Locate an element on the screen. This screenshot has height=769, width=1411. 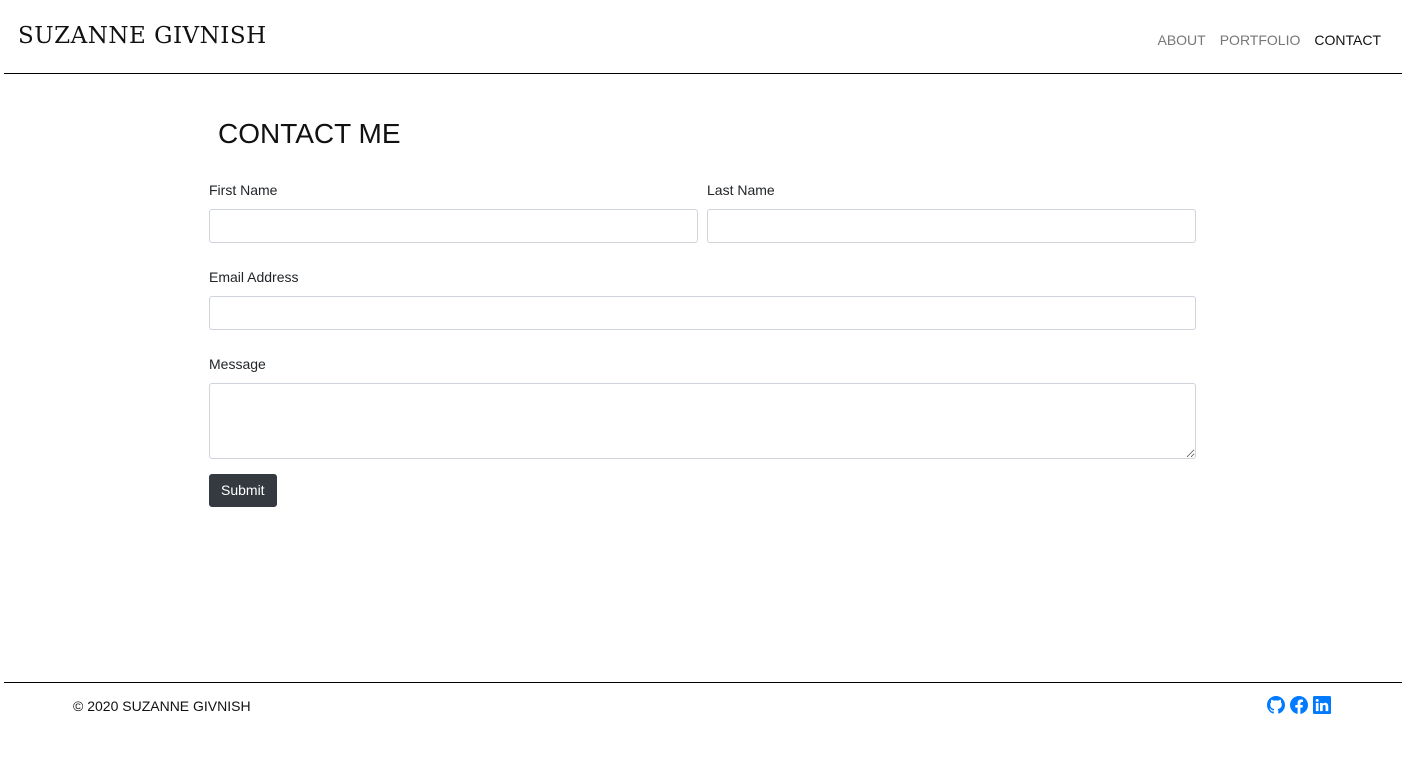
name-row: First Name Last Name is located at coordinates (702, 212).